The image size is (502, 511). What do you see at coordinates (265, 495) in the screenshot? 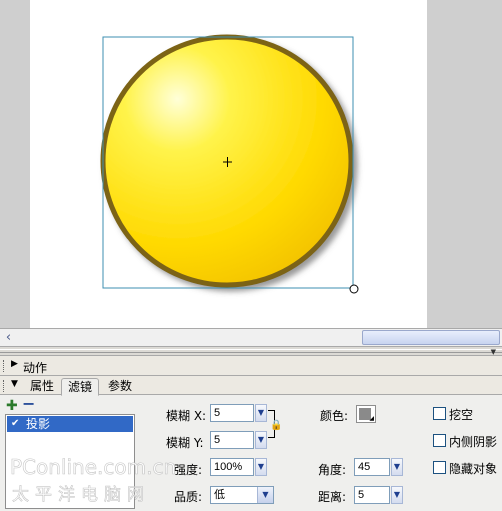
I see `chevron-down-icon: ▼` at bounding box center [265, 495].